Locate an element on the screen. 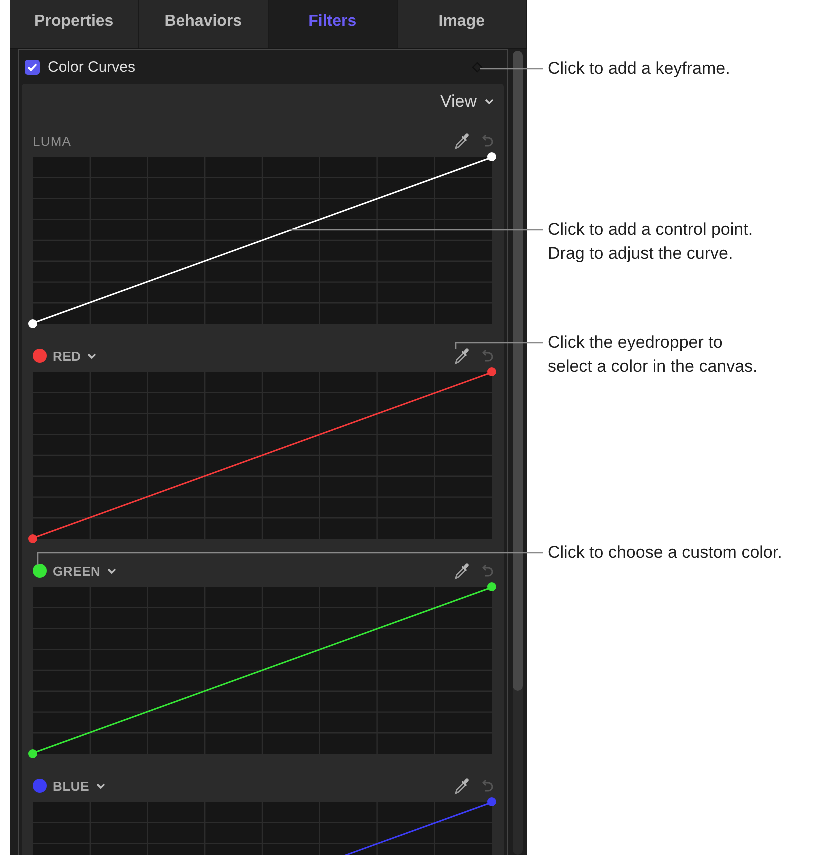 The image size is (832, 855). channel-label: LUMA is located at coordinates (52, 141).